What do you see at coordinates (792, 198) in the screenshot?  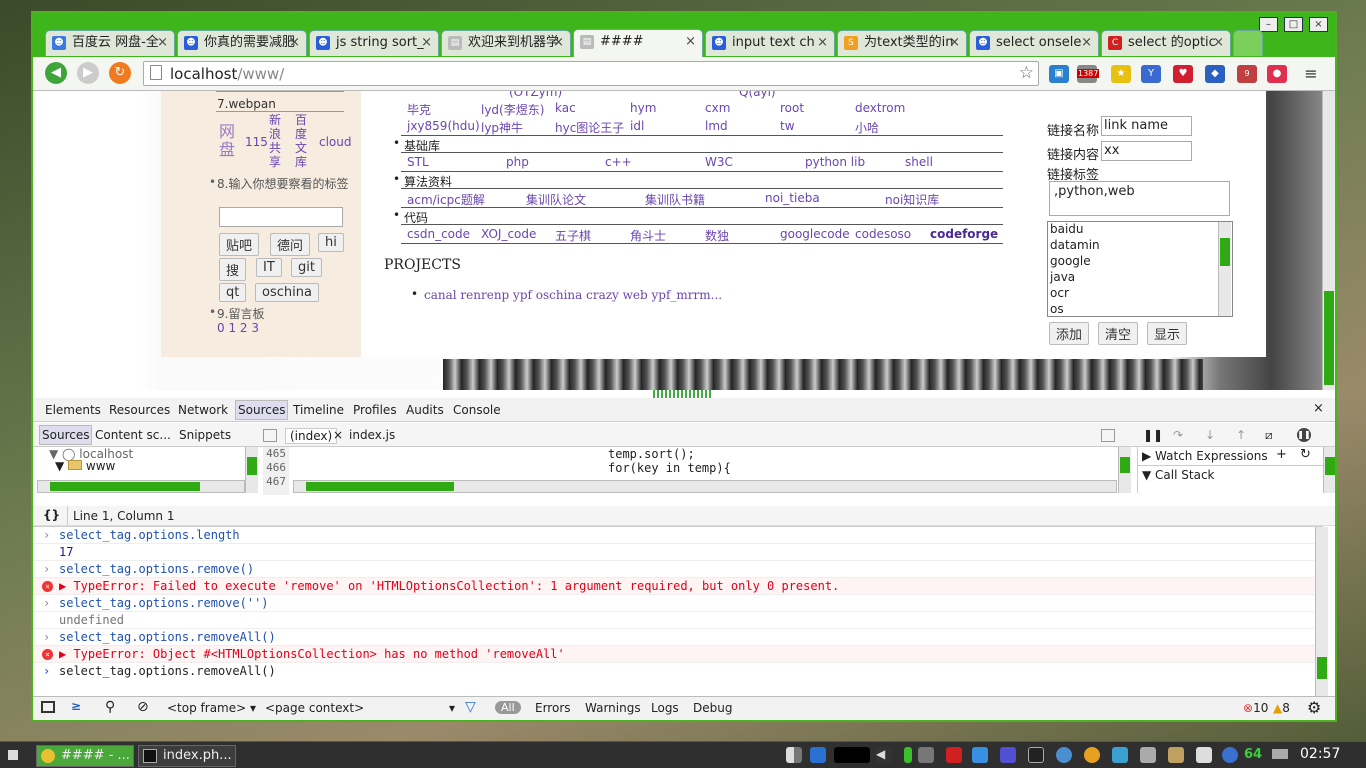 I see `link-noi-tieba: noi_tieba` at bounding box center [792, 198].